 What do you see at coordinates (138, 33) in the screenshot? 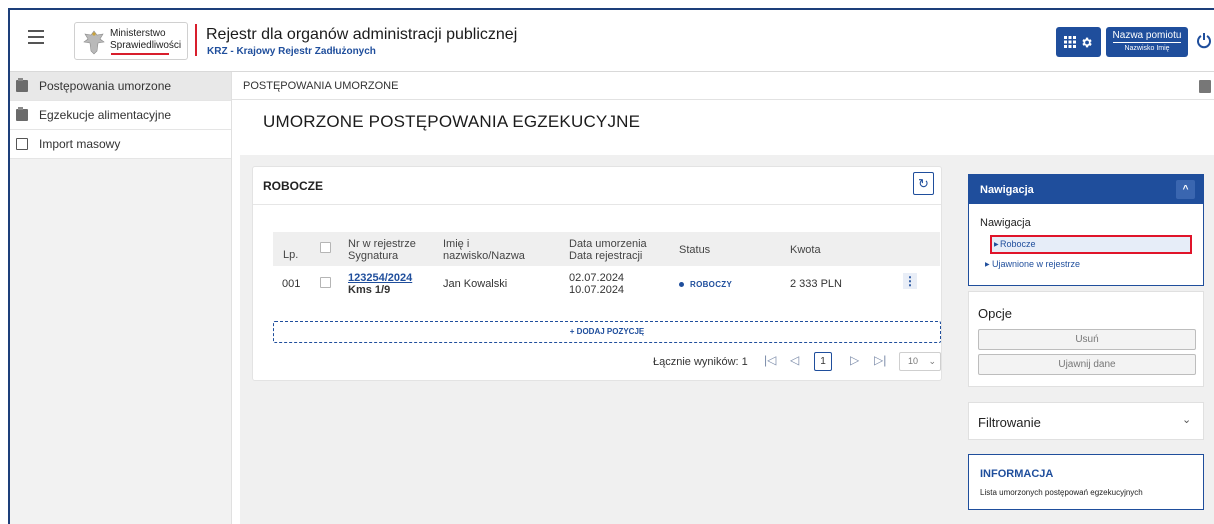
I see `logo-line-1: Ministerstwo` at bounding box center [138, 33].